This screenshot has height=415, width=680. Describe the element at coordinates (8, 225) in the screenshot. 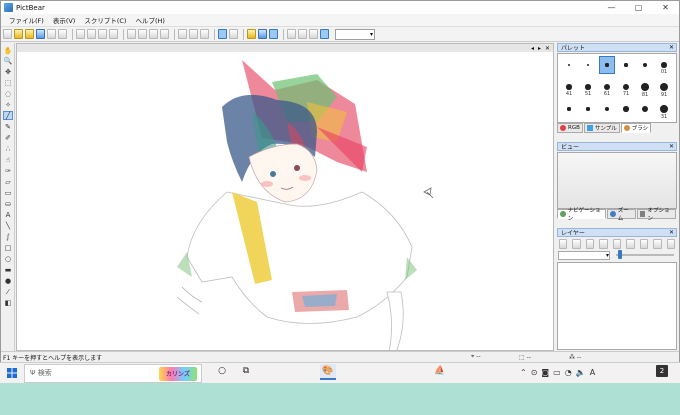

I see `line-tool-icon: ╲` at that location.